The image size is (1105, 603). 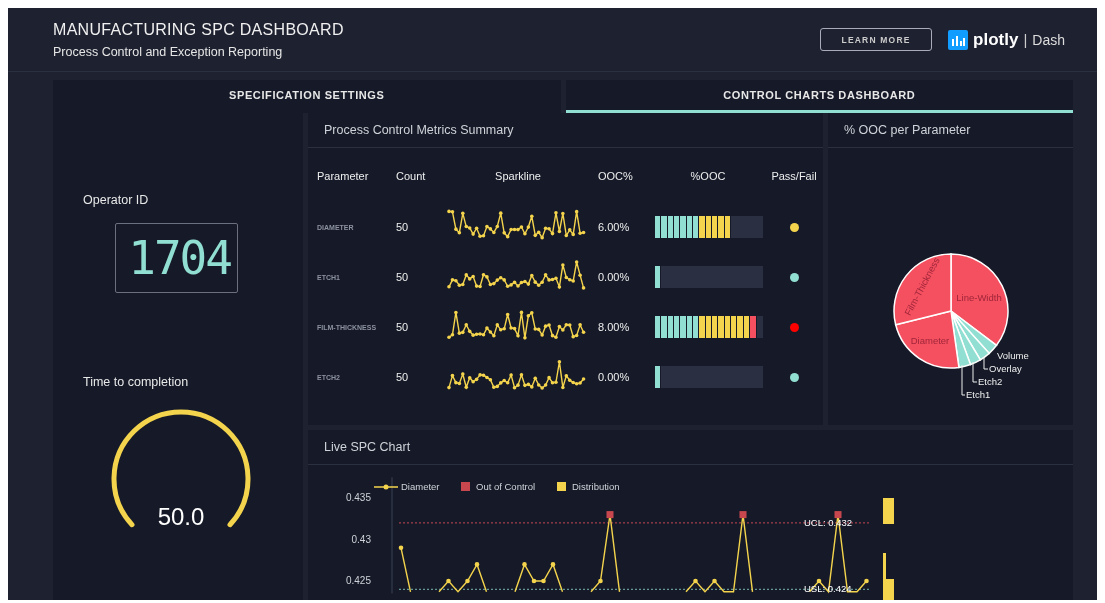 I want to click on slice-label: Overlay, so click(x=1005, y=368).